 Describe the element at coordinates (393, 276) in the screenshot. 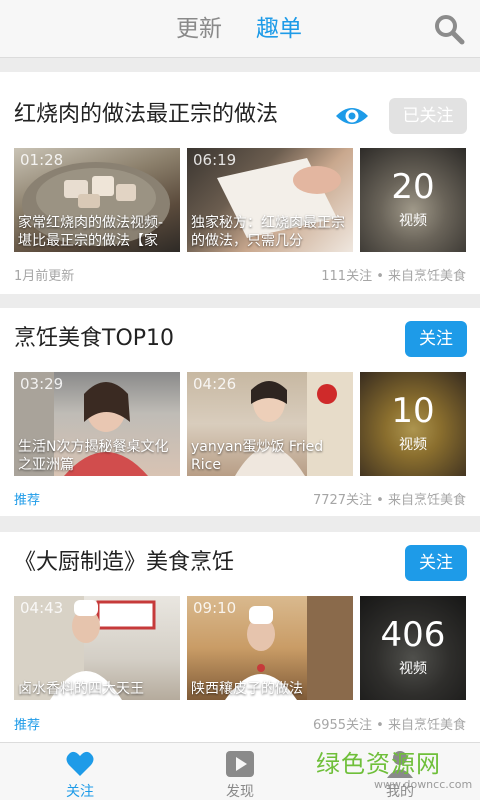

I see `follow-source: 111关注 • 来自烹饪美食` at that location.